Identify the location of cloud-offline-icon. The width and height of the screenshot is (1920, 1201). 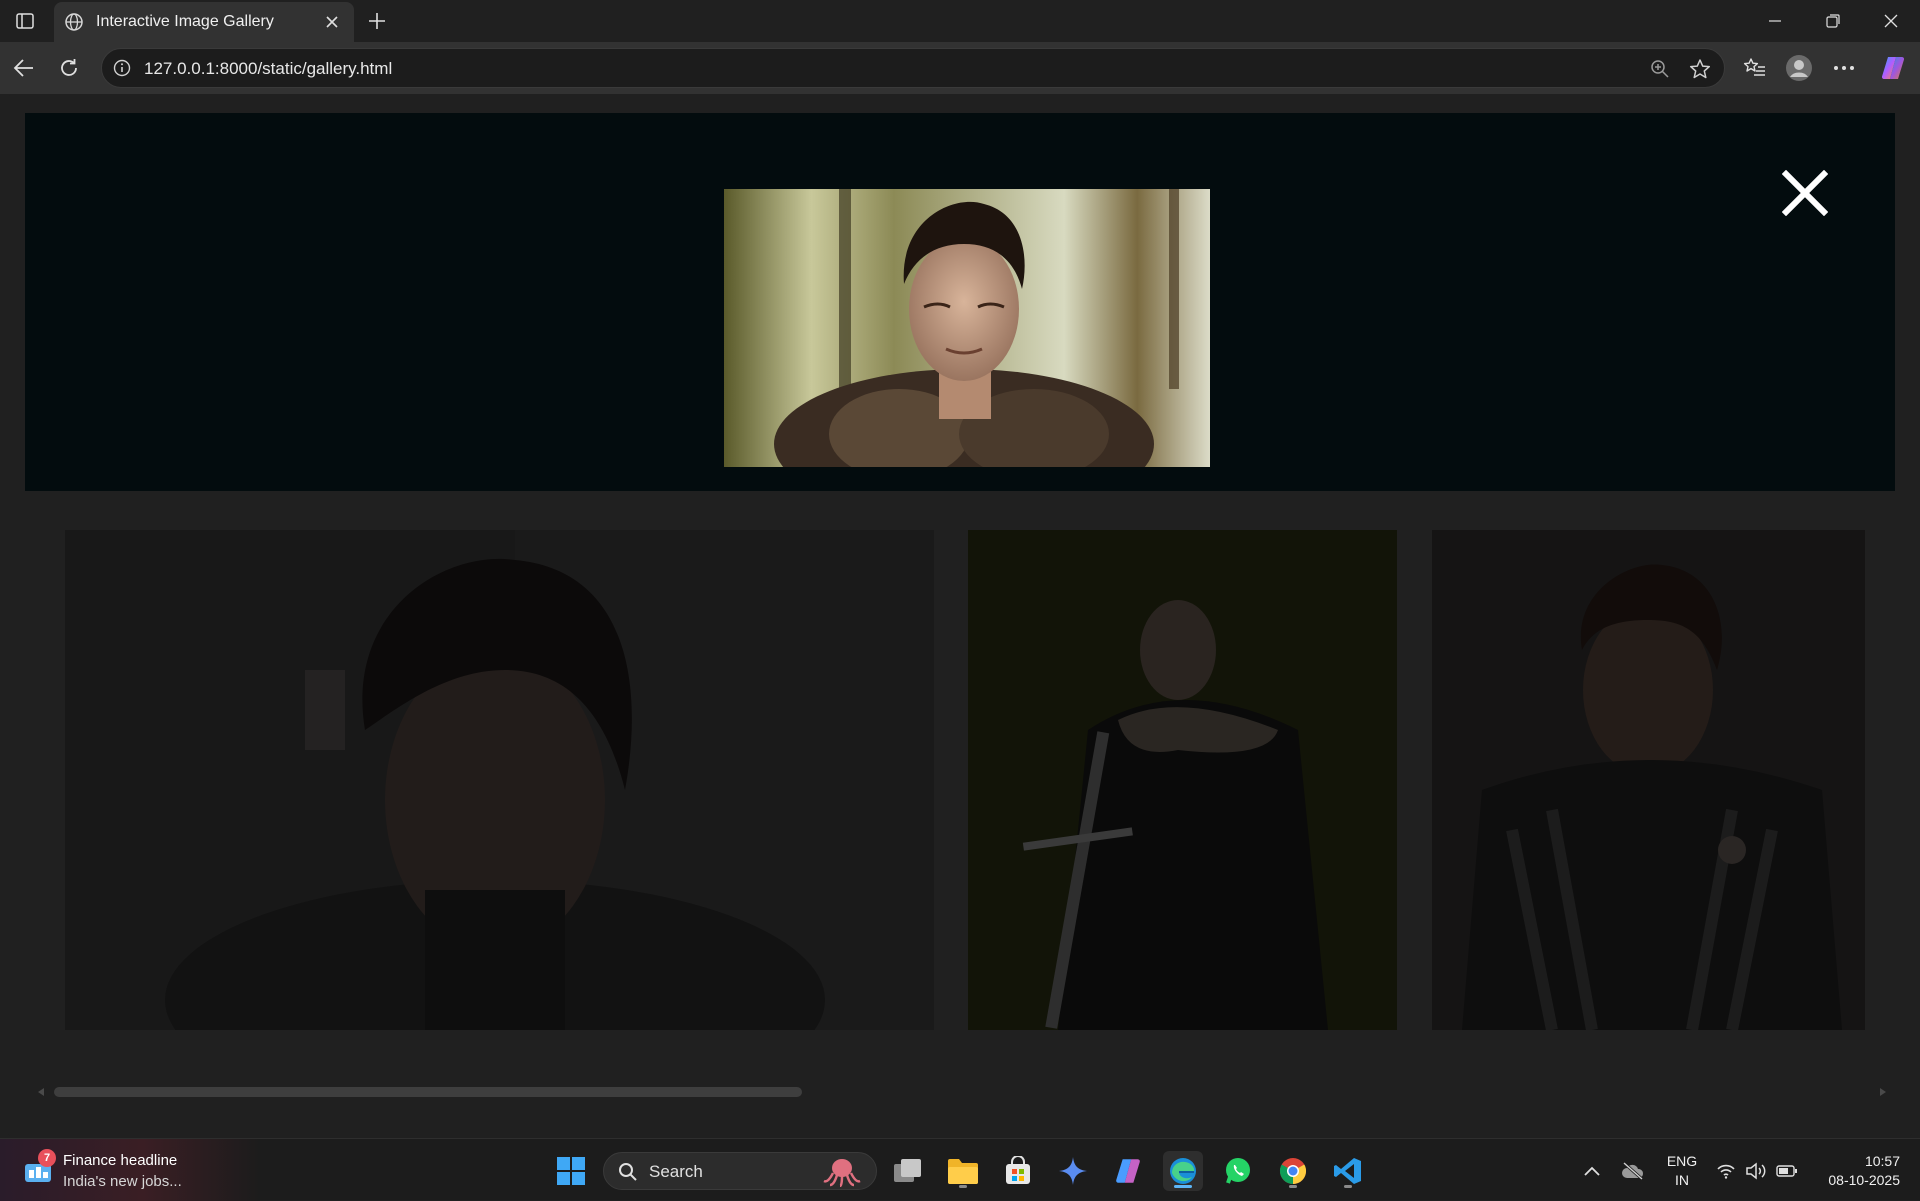
(1633, 1171).